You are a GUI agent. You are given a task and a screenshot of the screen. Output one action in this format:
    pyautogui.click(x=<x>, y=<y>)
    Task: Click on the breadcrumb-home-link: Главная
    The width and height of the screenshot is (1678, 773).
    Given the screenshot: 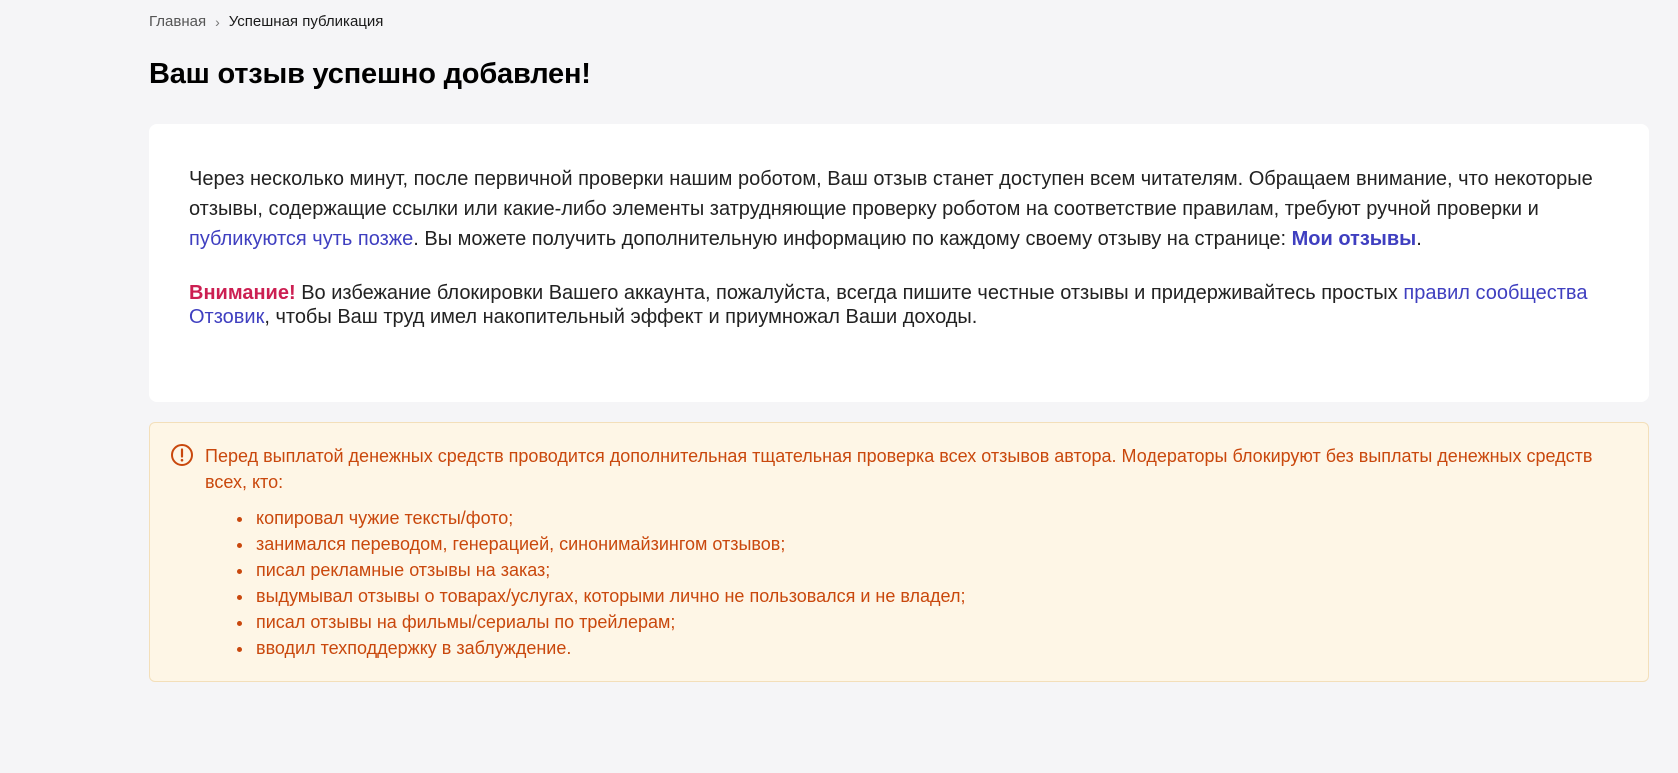 What is the action you would take?
    pyautogui.click(x=177, y=21)
    